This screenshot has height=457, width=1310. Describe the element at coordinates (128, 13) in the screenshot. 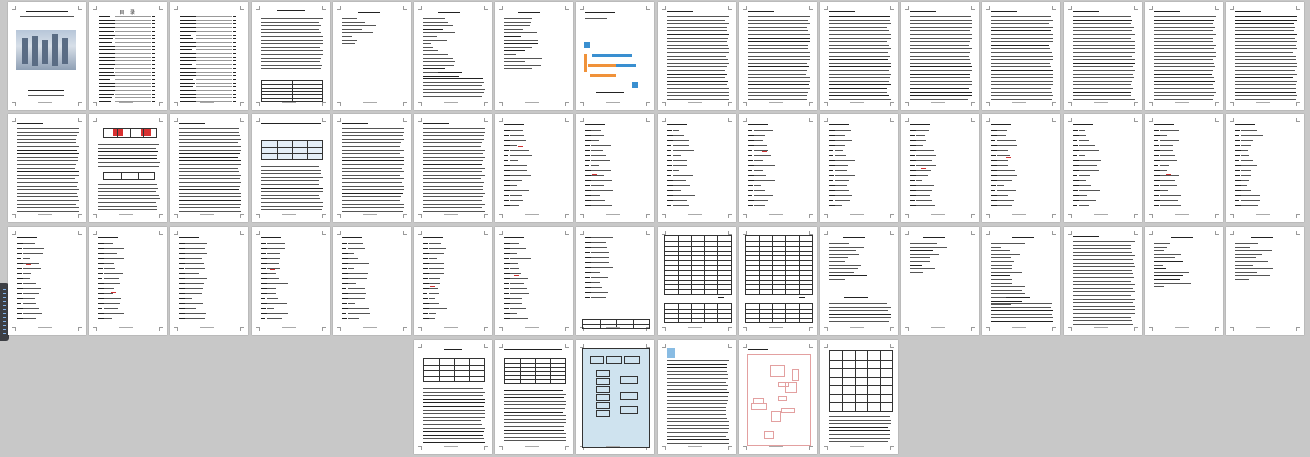

I see `toc-title: 目 录` at that location.